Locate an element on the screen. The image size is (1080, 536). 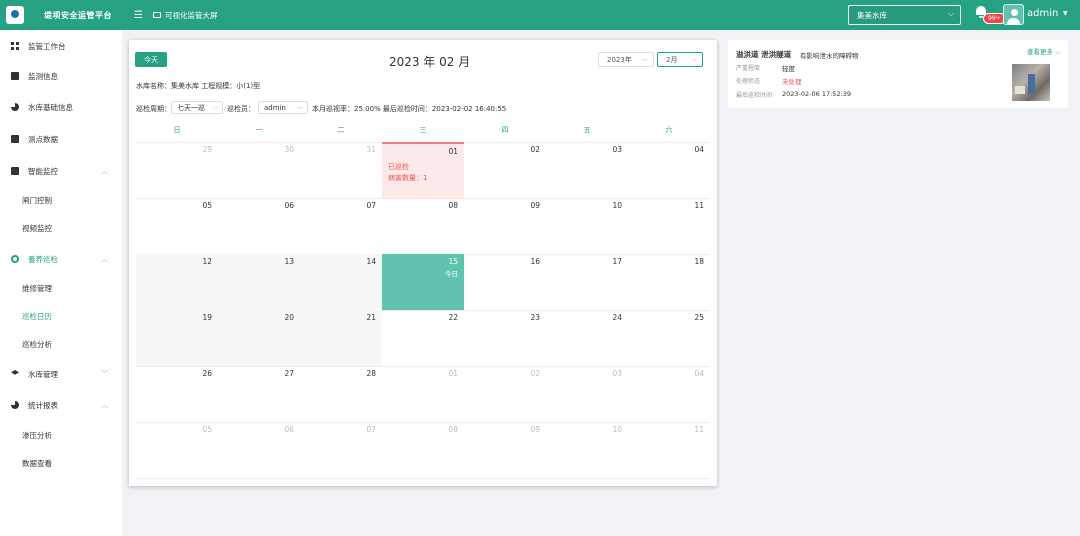
weekday-header: 一 is located at coordinates (259, 130).